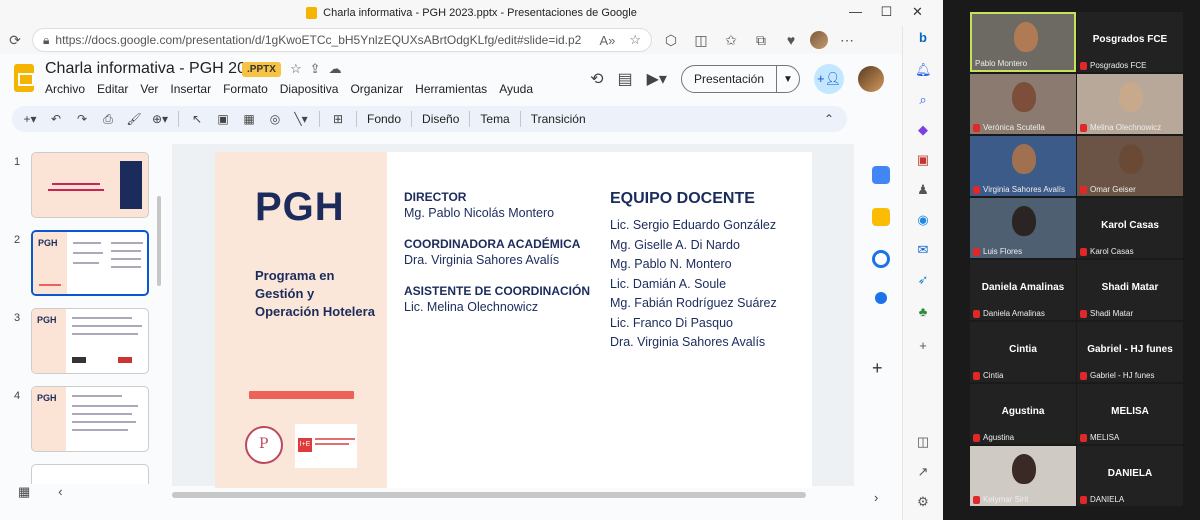 This screenshot has height=520, width=1200. What do you see at coordinates (149, 89) in the screenshot?
I see `menu-ver: Ver` at bounding box center [149, 89].